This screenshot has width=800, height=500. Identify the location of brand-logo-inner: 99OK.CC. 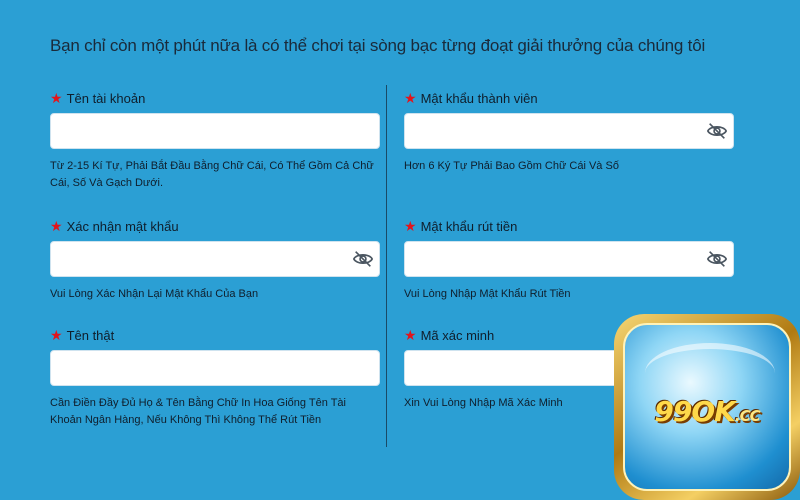
(707, 407).